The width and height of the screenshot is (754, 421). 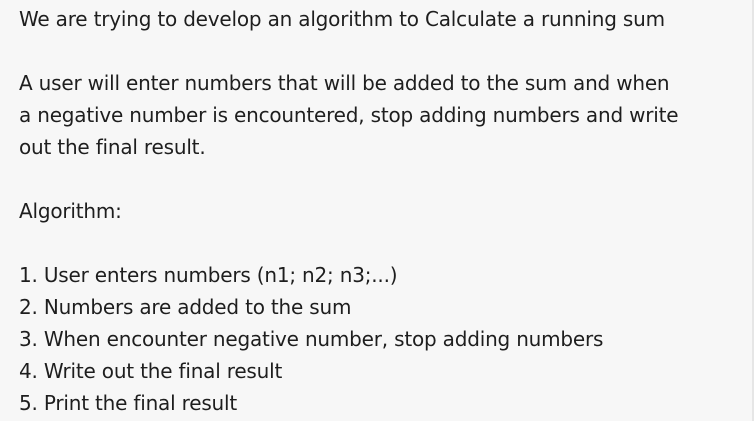 What do you see at coordinates (185, 307) in the screenshot?
I see `algorithm-step: 2. Numbers are added to the sum` at bounding box center [185, 307].